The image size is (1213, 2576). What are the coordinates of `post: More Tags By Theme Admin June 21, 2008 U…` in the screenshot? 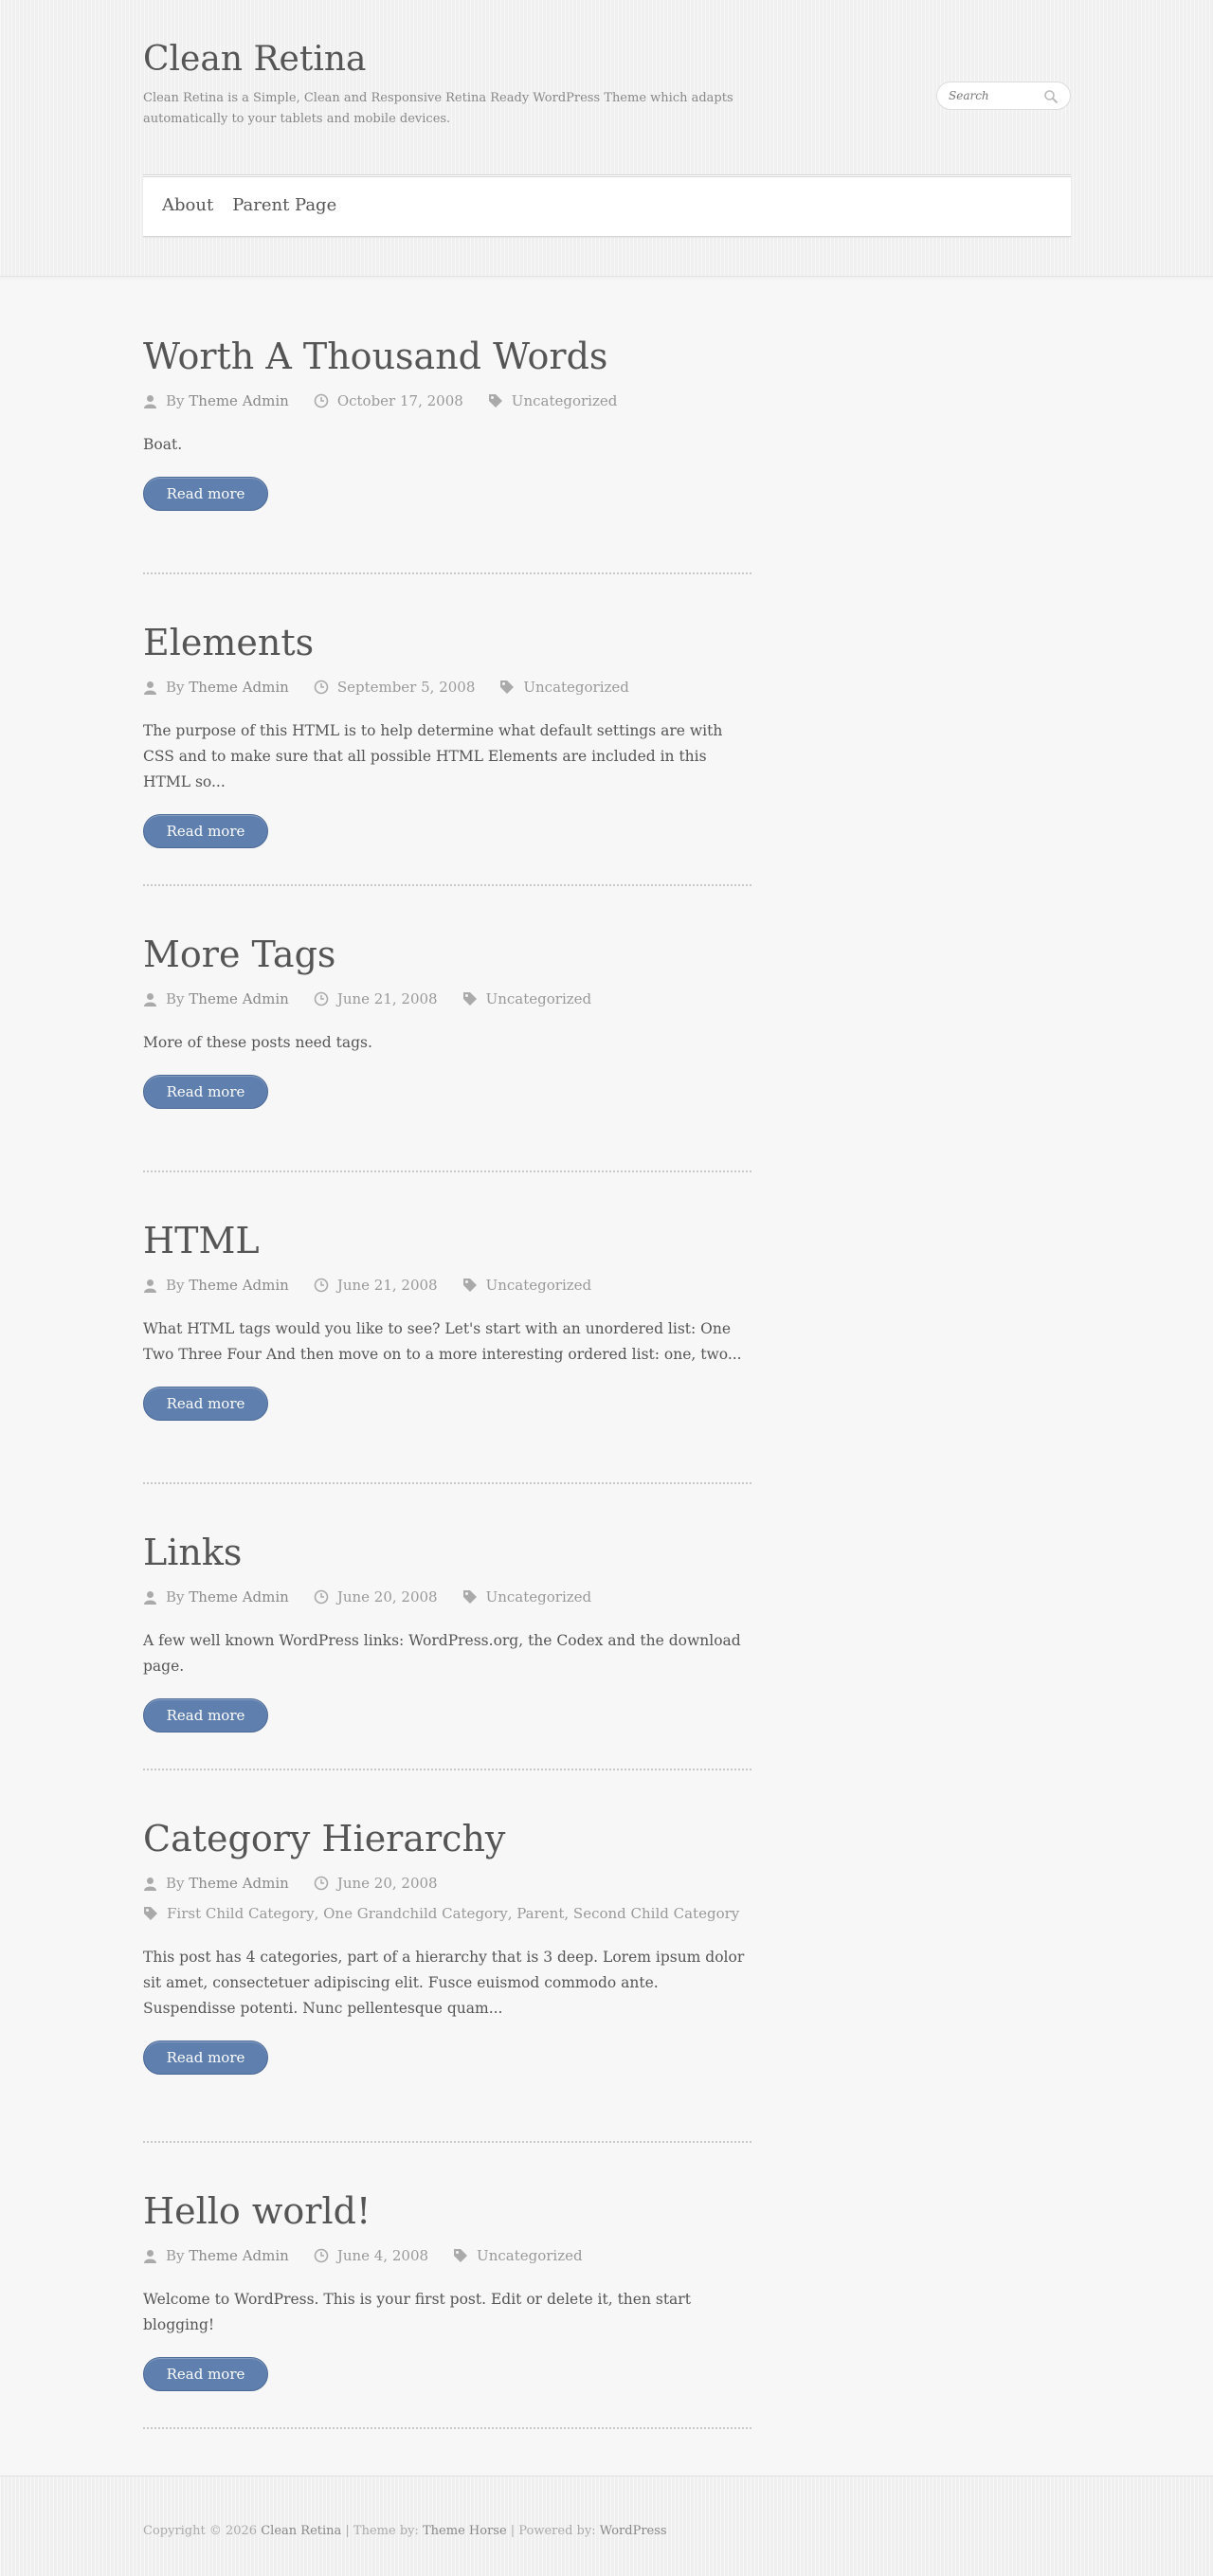 It's located at (447, 1020).